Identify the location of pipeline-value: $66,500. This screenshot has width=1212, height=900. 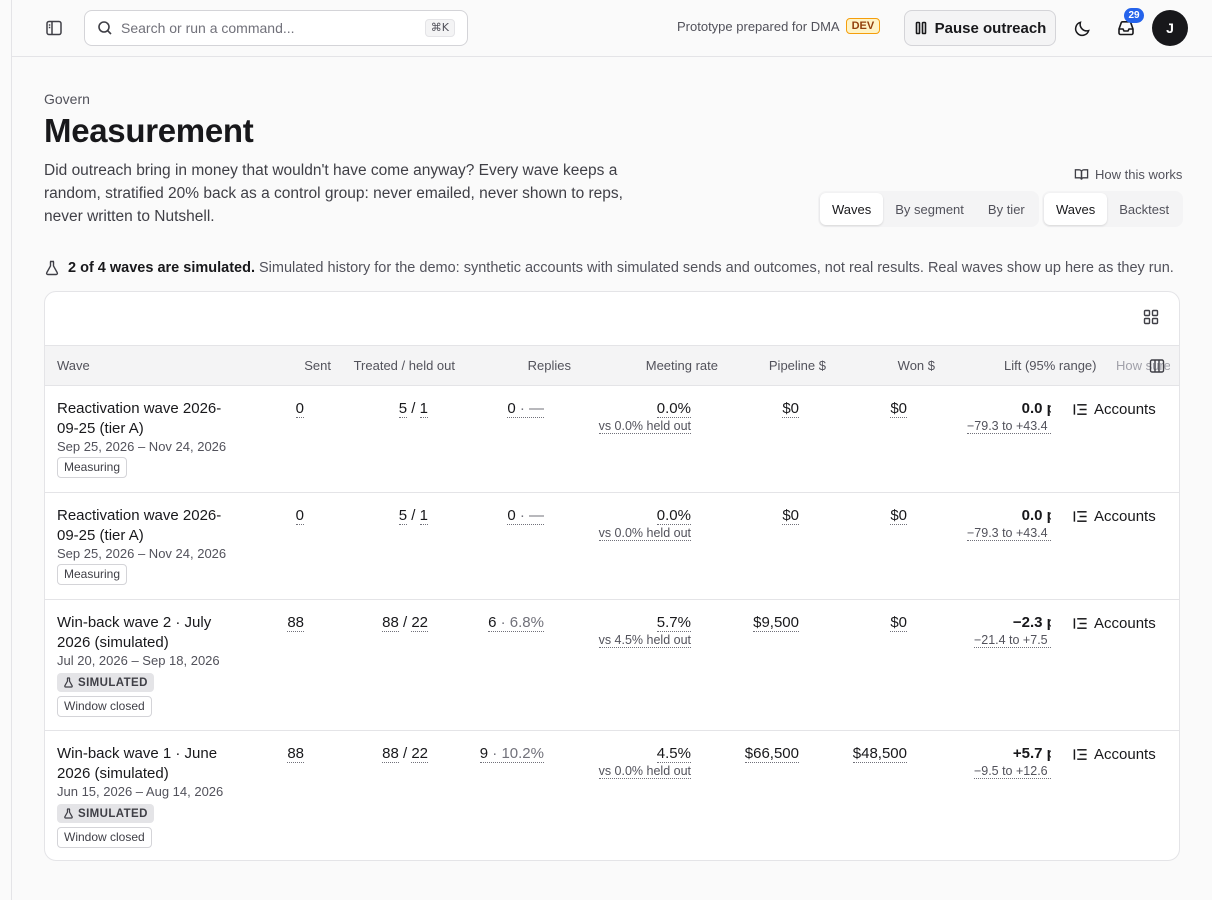
(771, 754).